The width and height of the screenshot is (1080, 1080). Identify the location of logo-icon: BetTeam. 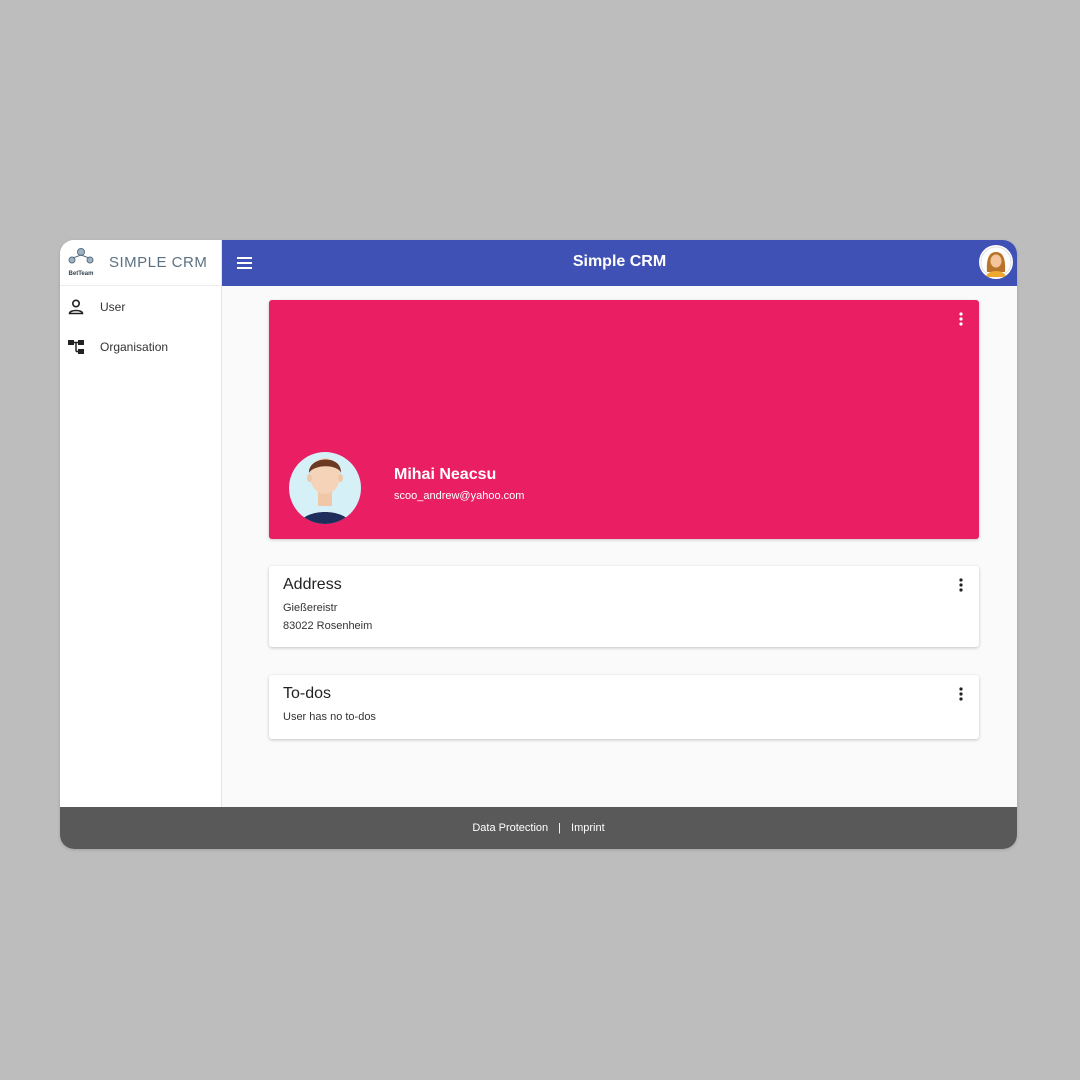
(81, 262).